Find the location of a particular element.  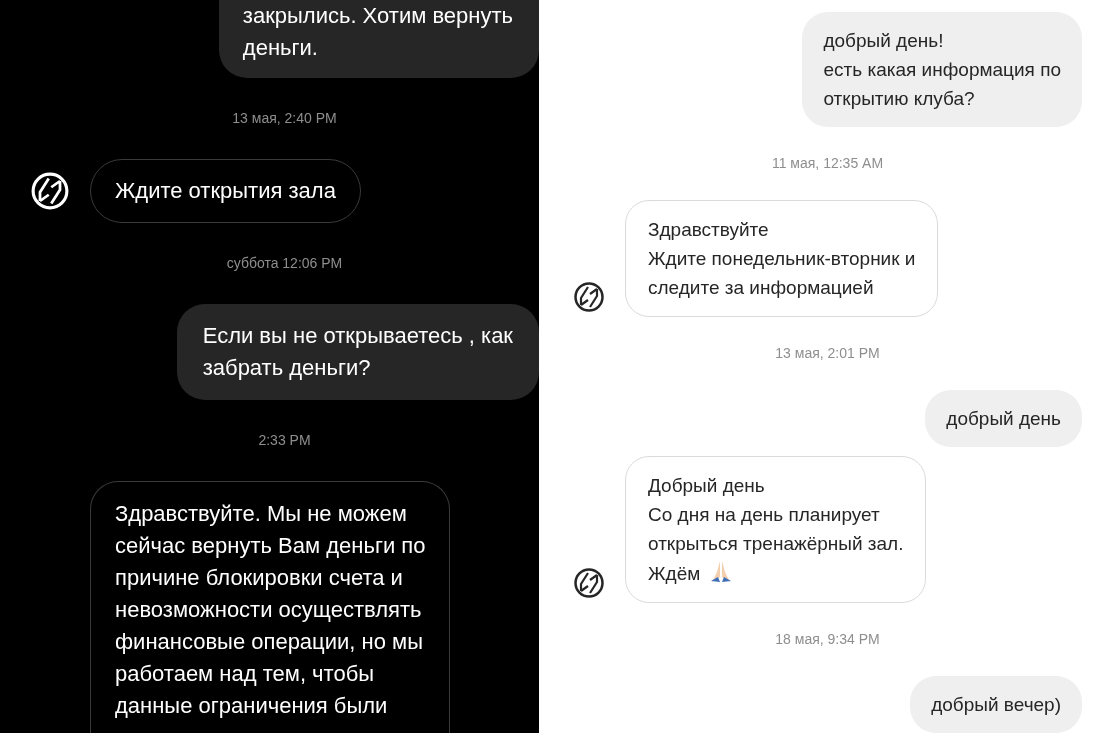

sent-message-bubble: добрый вечер) is located at coordinates (996, 704).